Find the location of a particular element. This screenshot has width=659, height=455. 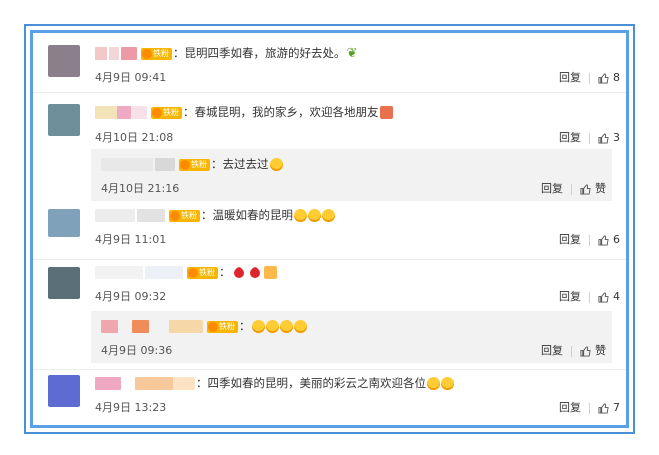

plant-emoji-icon: ❦ is located at coordinates (352, 53).